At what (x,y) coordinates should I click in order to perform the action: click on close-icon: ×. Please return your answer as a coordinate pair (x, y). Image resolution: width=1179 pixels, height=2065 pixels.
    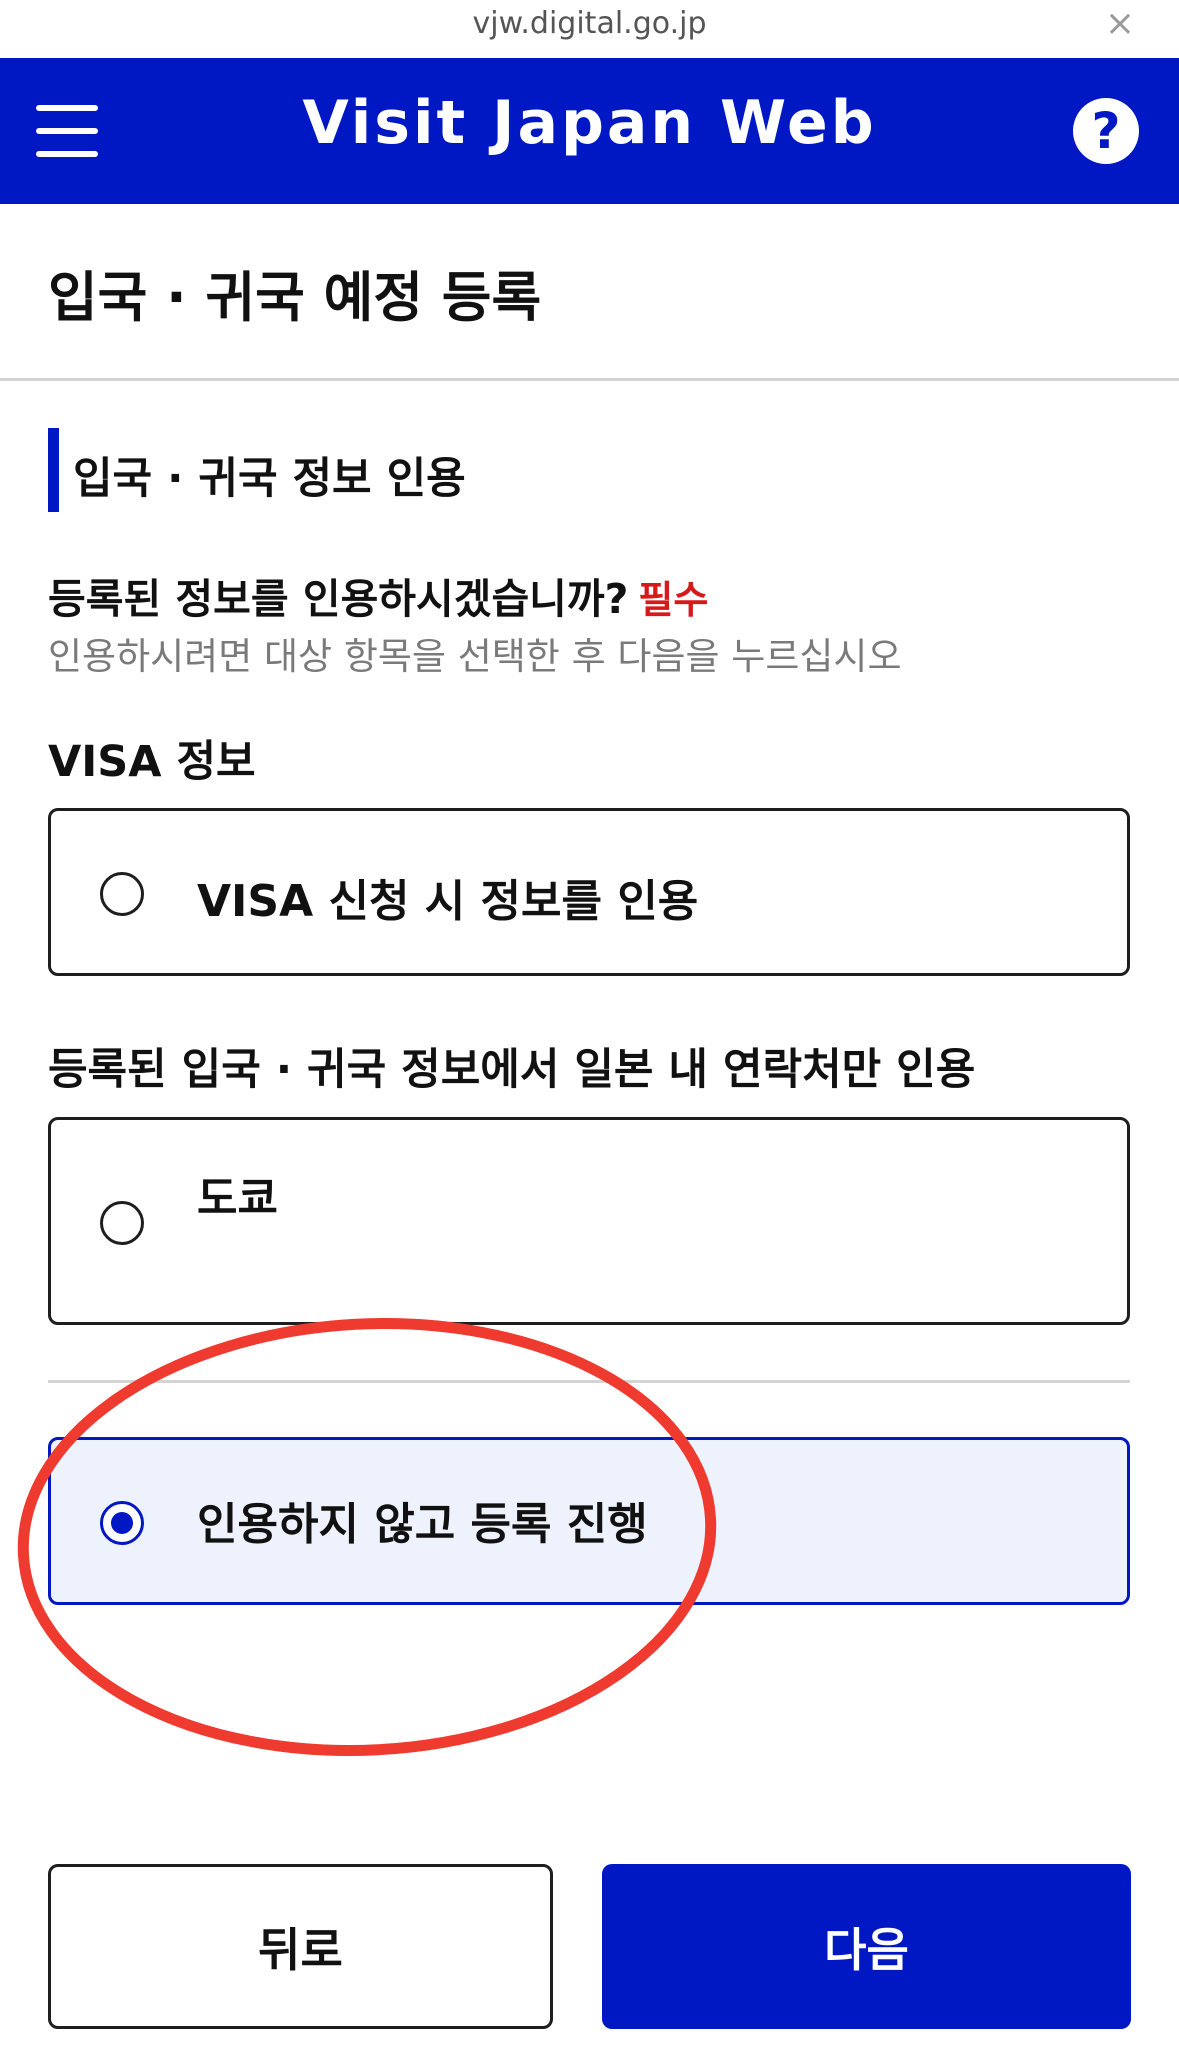
    Looking at the image, I should click on (1120, 24).